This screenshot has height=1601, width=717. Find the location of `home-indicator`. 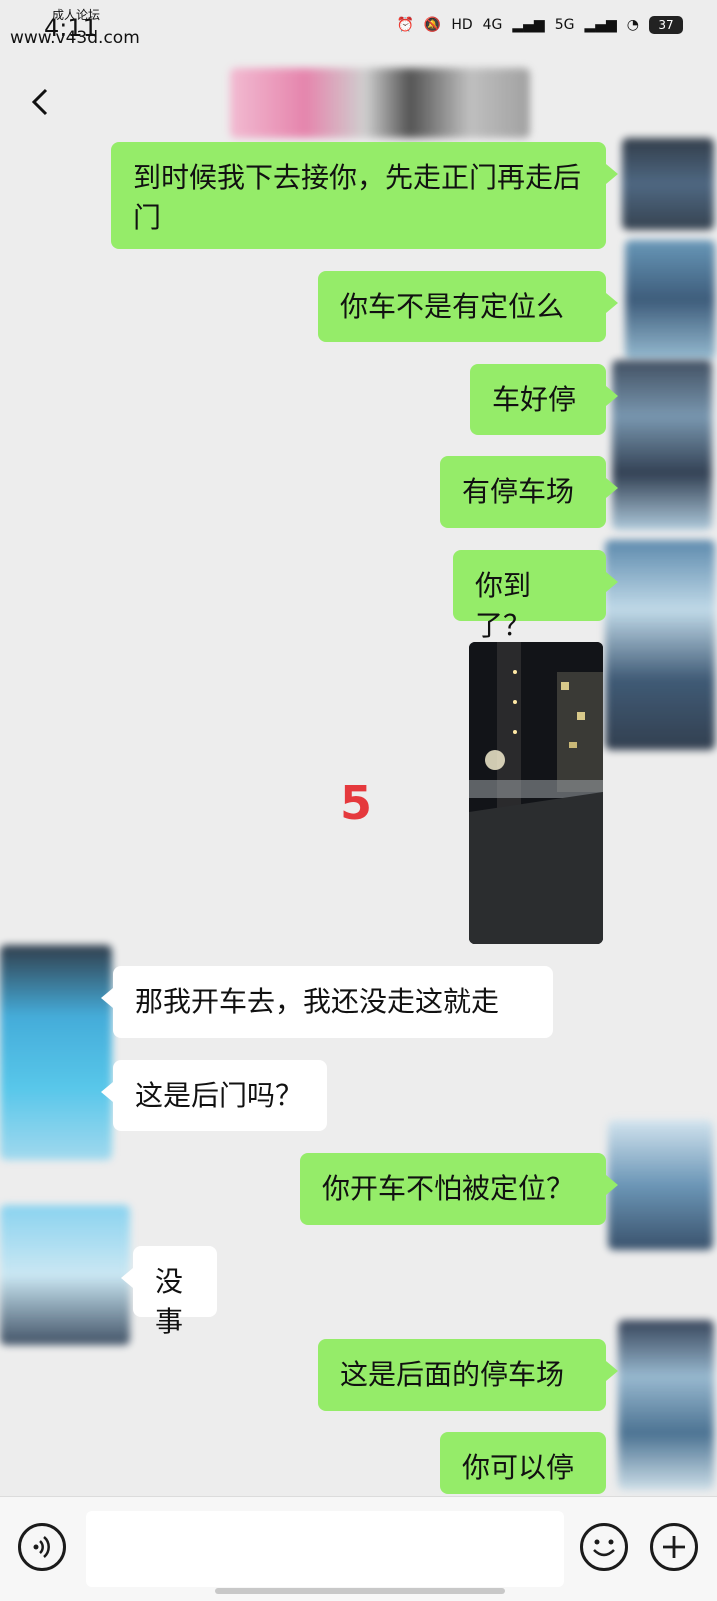

home-indicator is located at coordinates (360, 1591).